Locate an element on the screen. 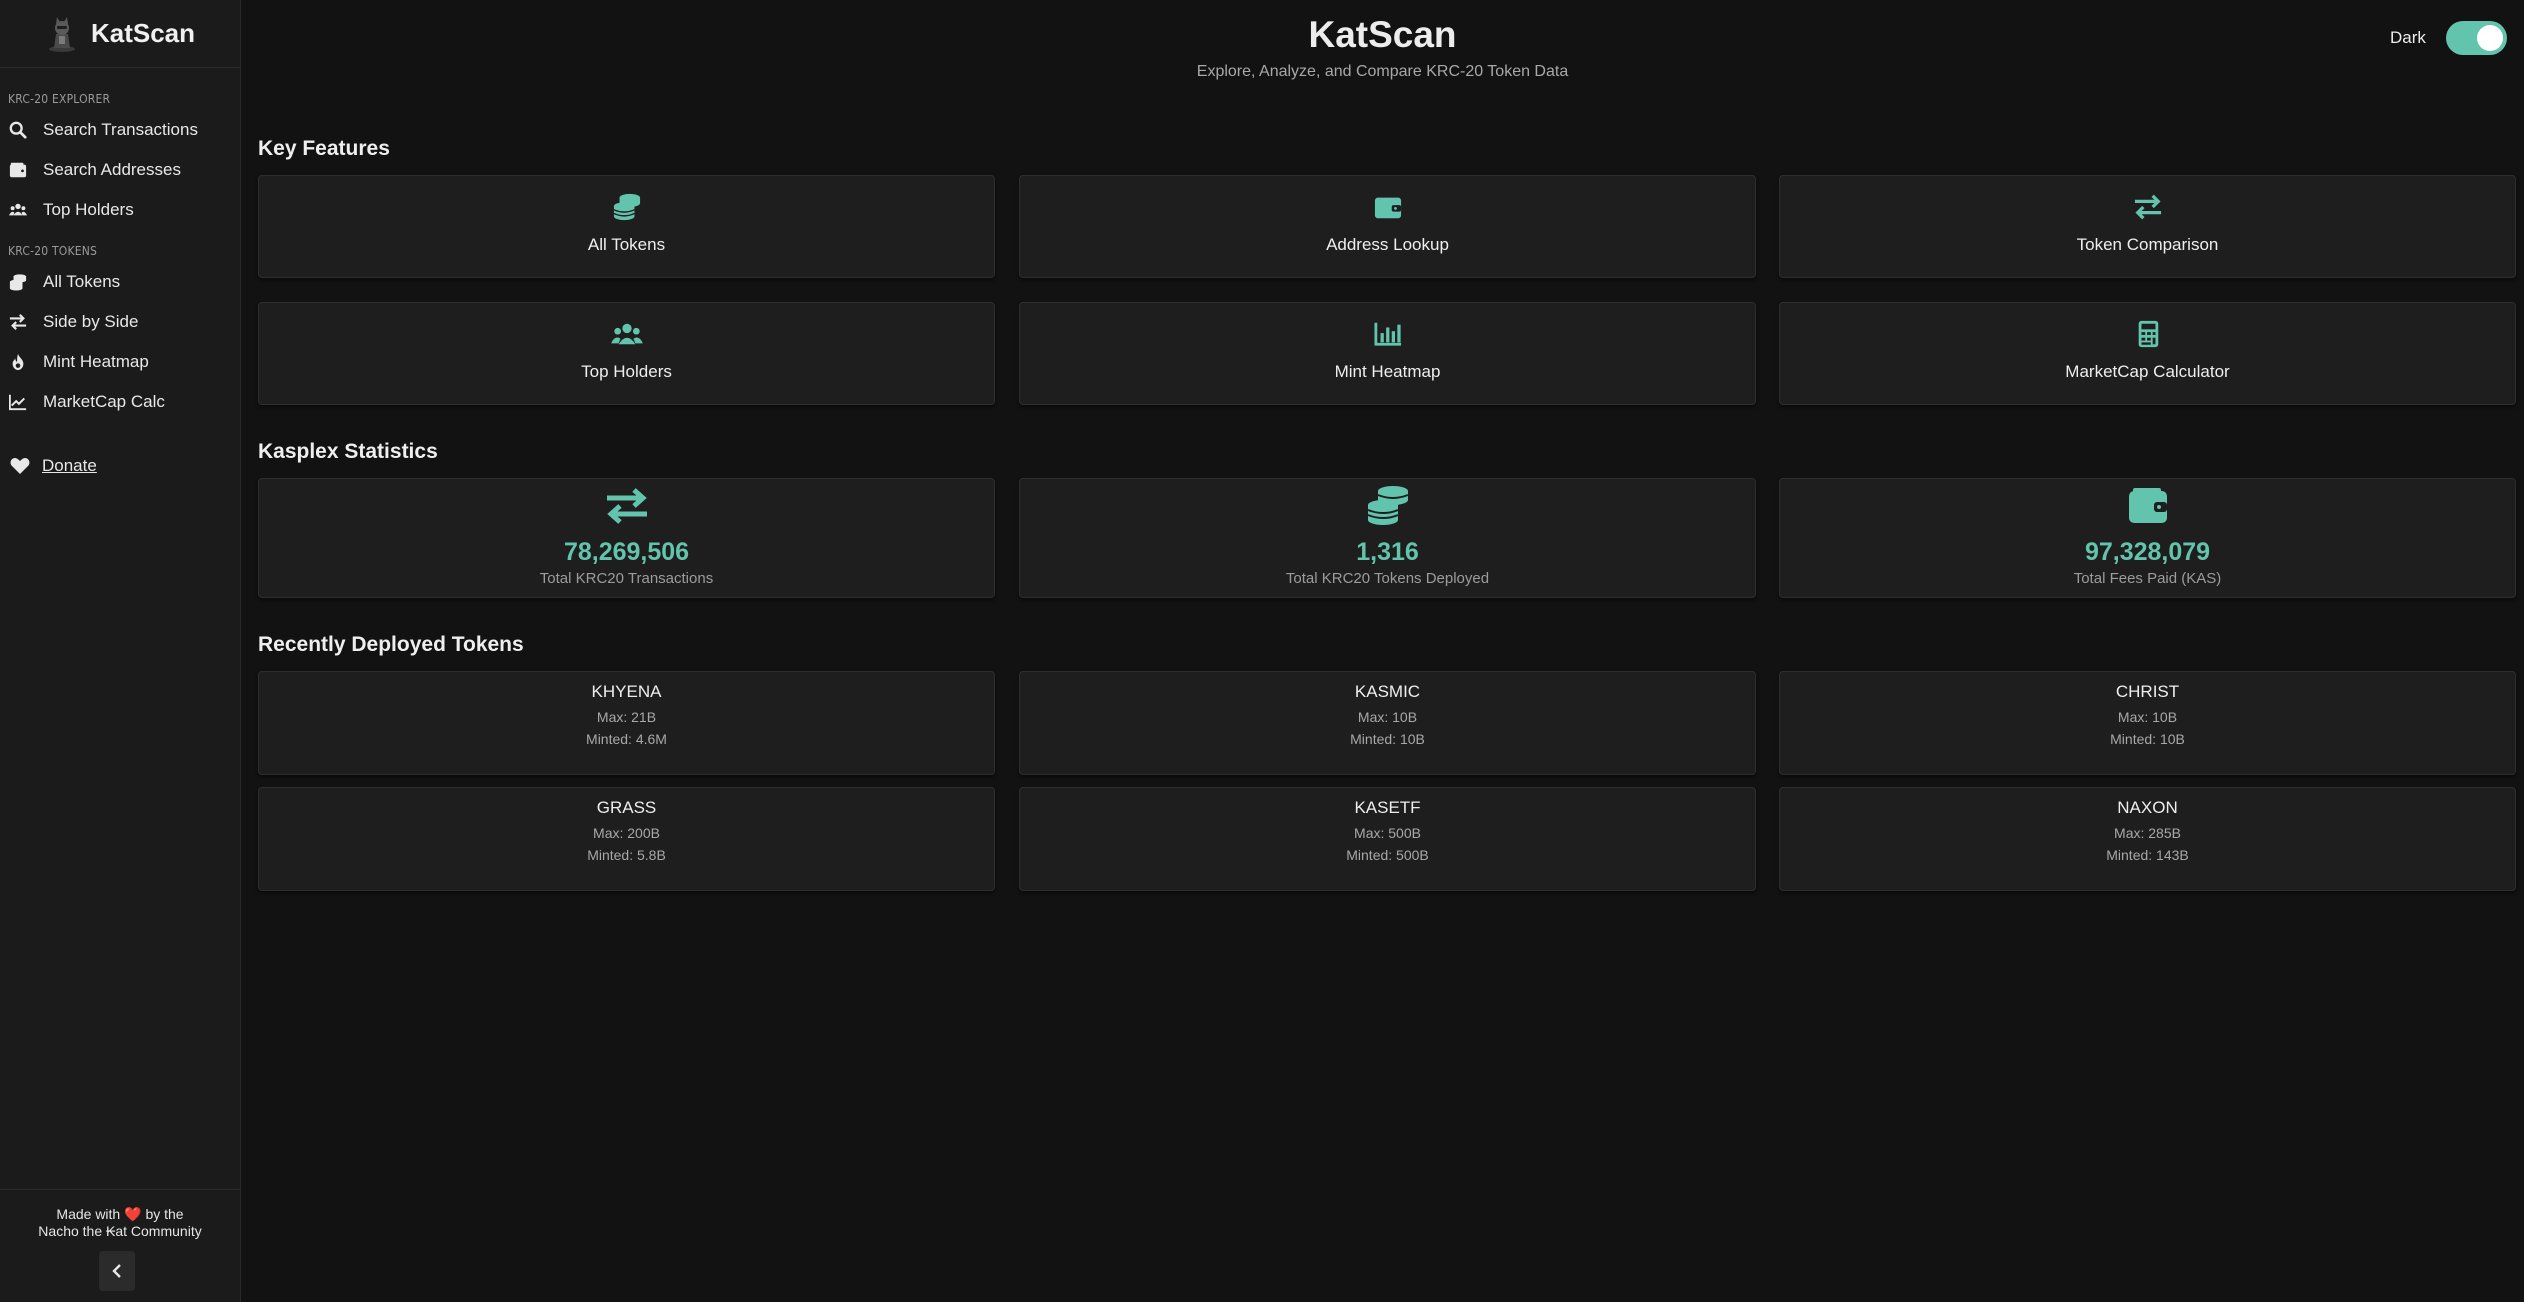  brand-name: KatScan is located at coordinates (143, 33).